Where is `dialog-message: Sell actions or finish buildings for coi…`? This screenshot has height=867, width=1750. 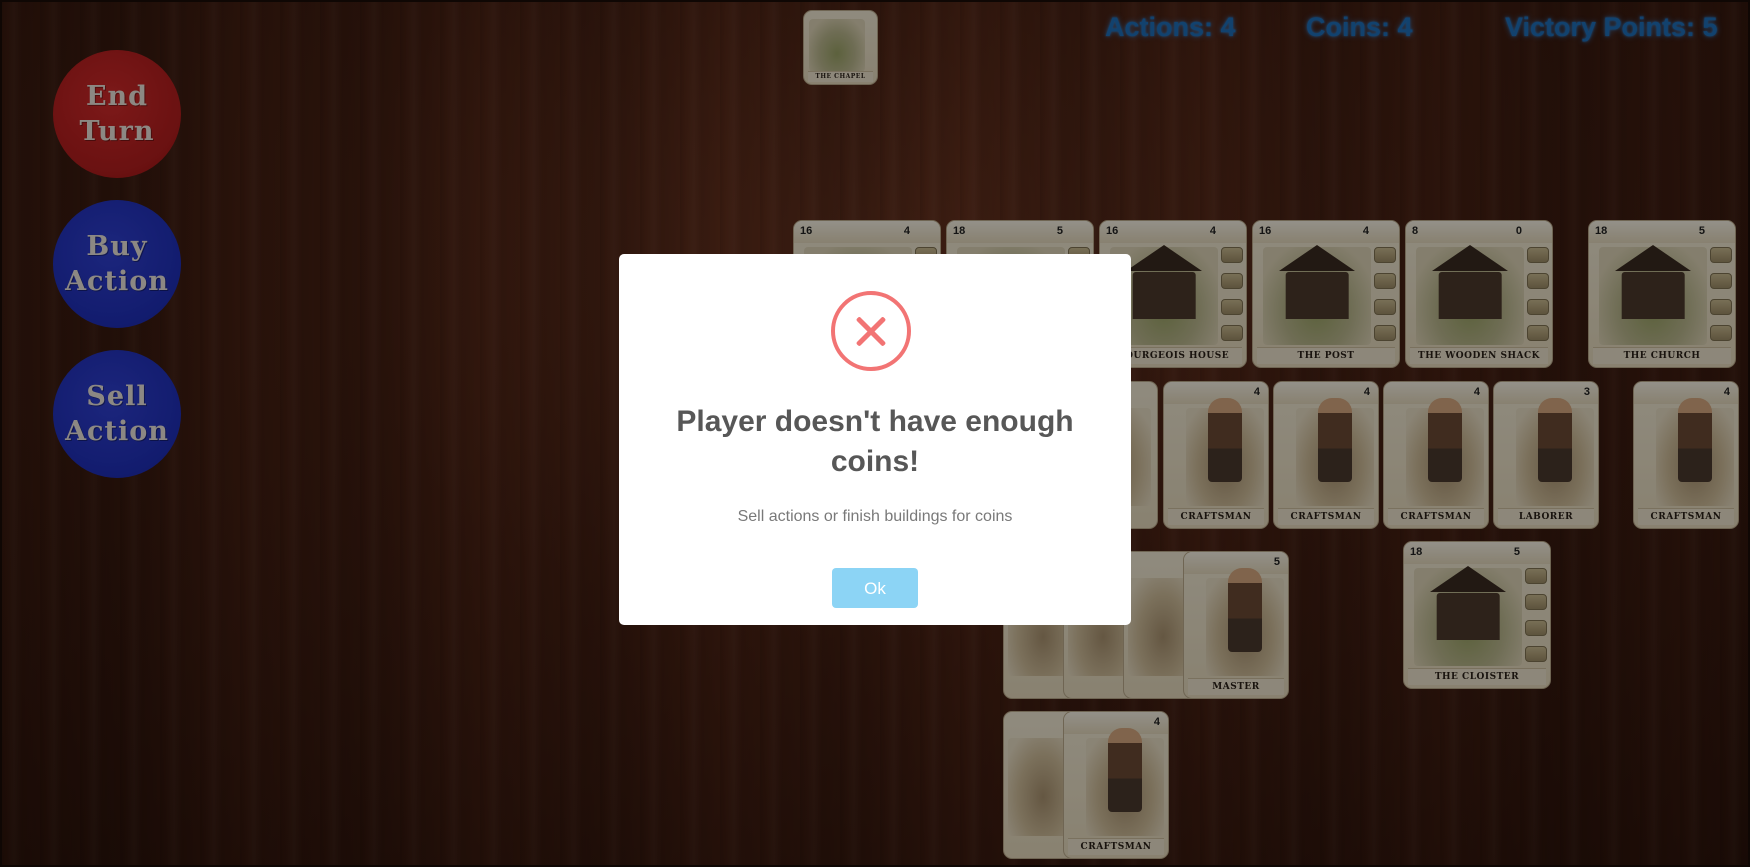
dialog-message: Sell actions or finish buildings for coi… is located at coordinates (875, 516).